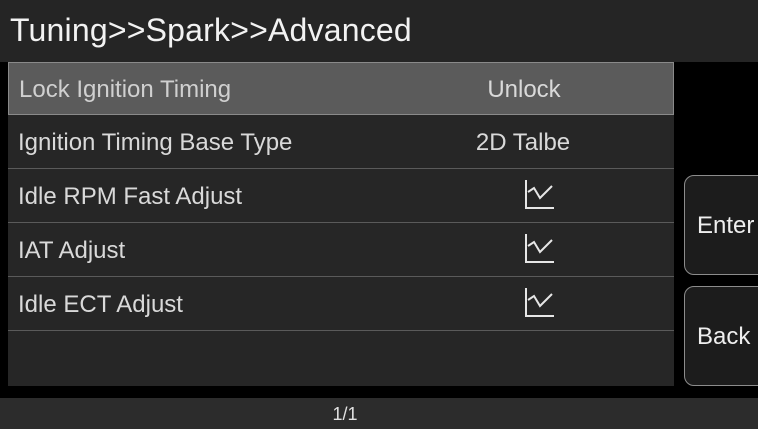 Image resolution: width=758 pixels, height=429 pixels. What do you see at coordinates (341, 358) in the screenshot?
I see `empty-row` at bounding box center [341, 358].